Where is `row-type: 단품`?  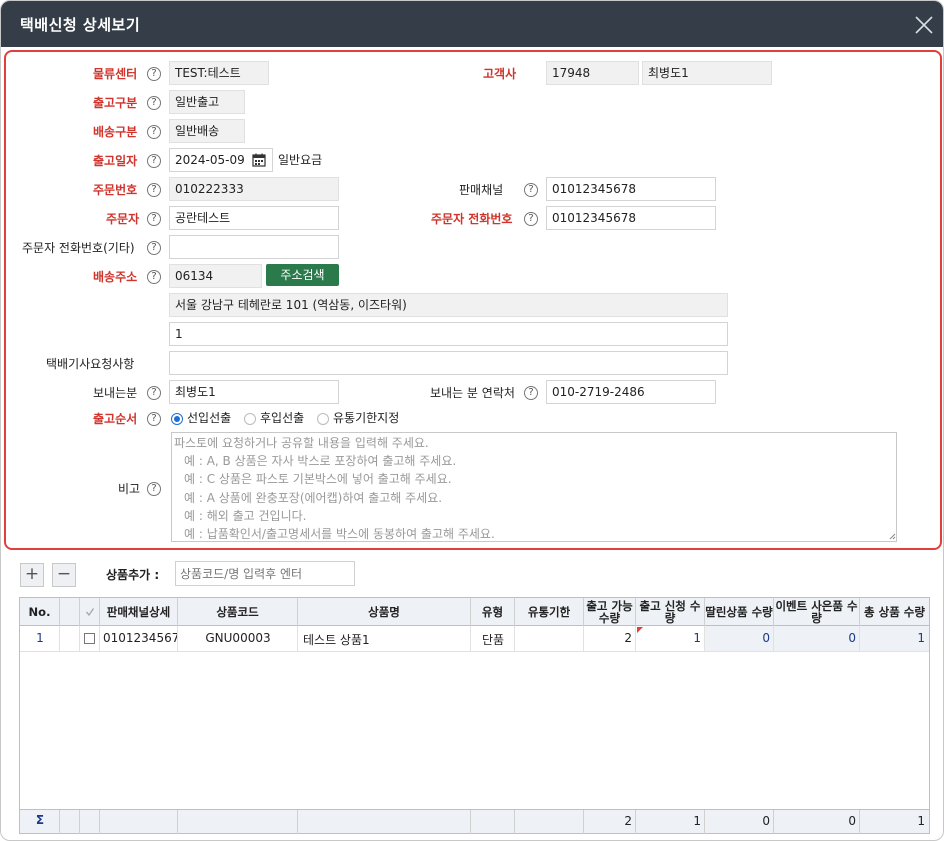 row-type: 단품 is located at coordinates (493, 640).